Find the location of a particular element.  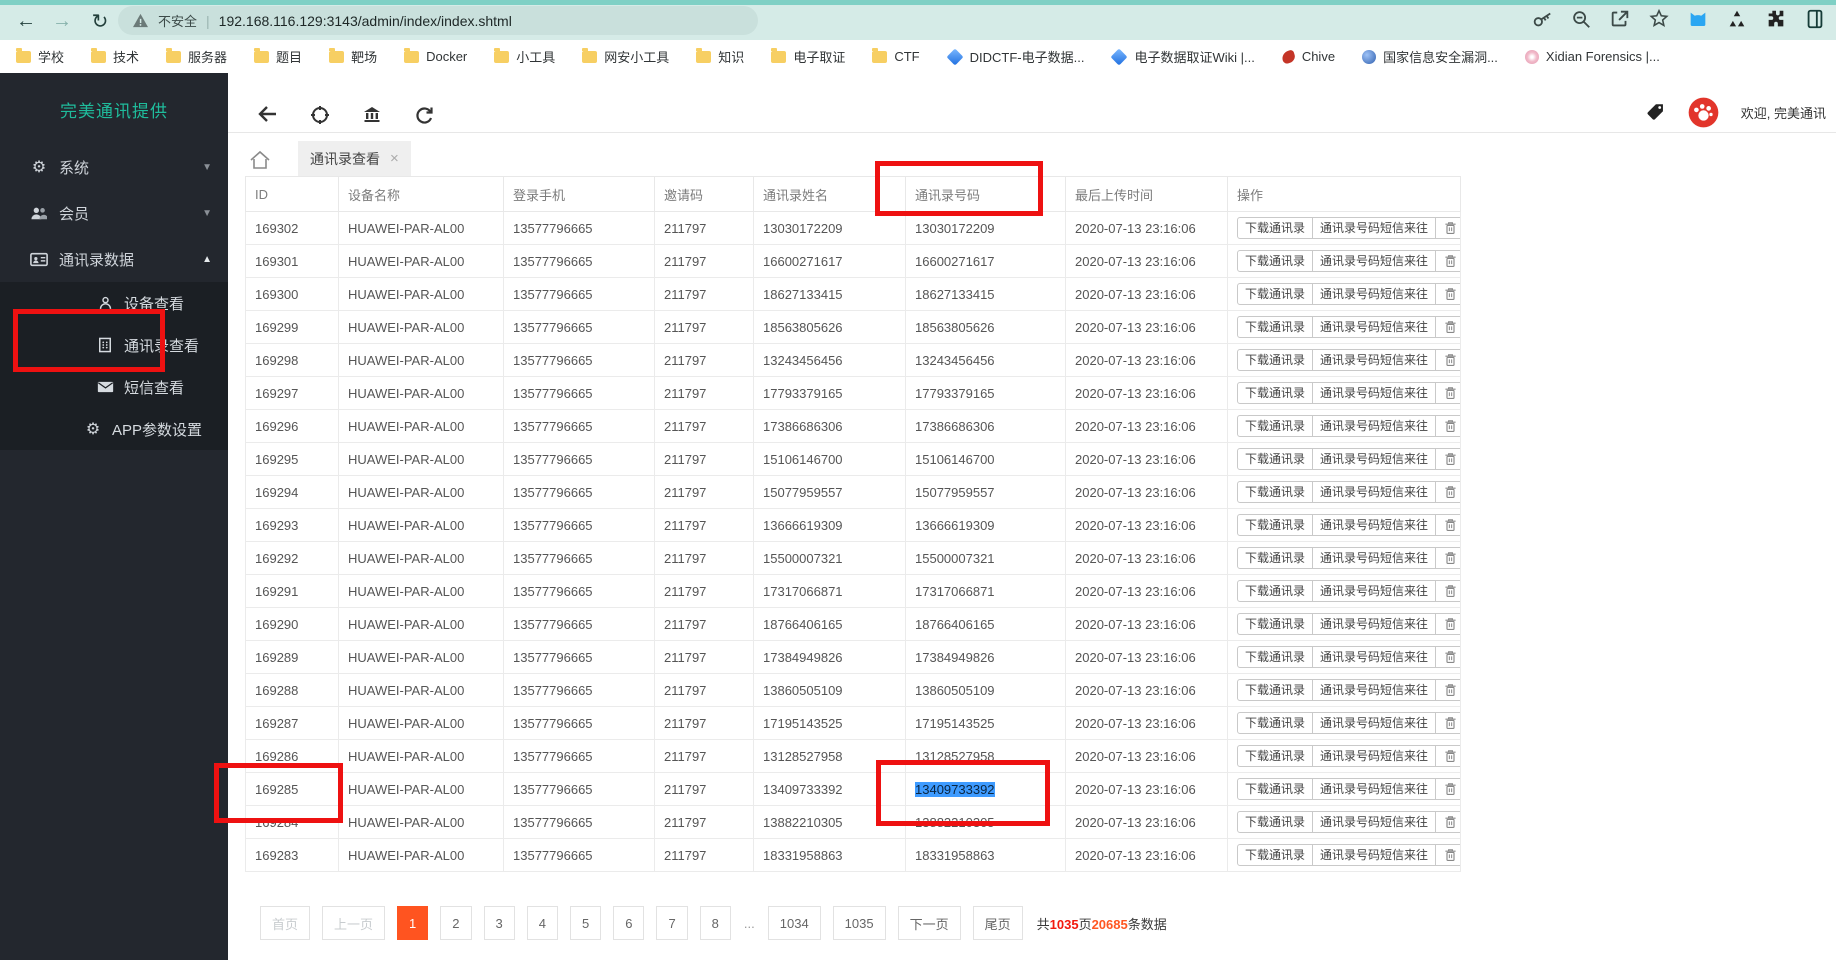

sidebar-item-sms-view: 短信查看 is located at coordinates (114, 387).